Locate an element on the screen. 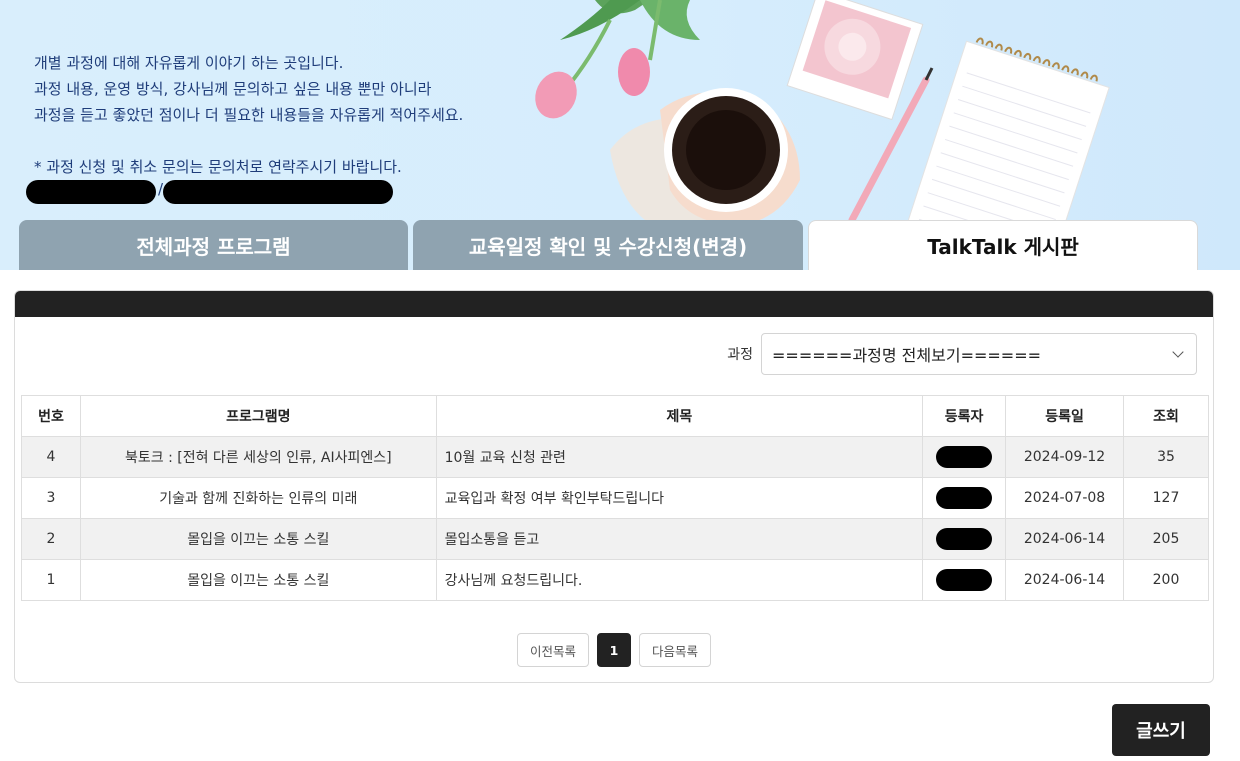 The image size is (1240, 761). chevron-down-icon is located at coordinates (1178, 352).